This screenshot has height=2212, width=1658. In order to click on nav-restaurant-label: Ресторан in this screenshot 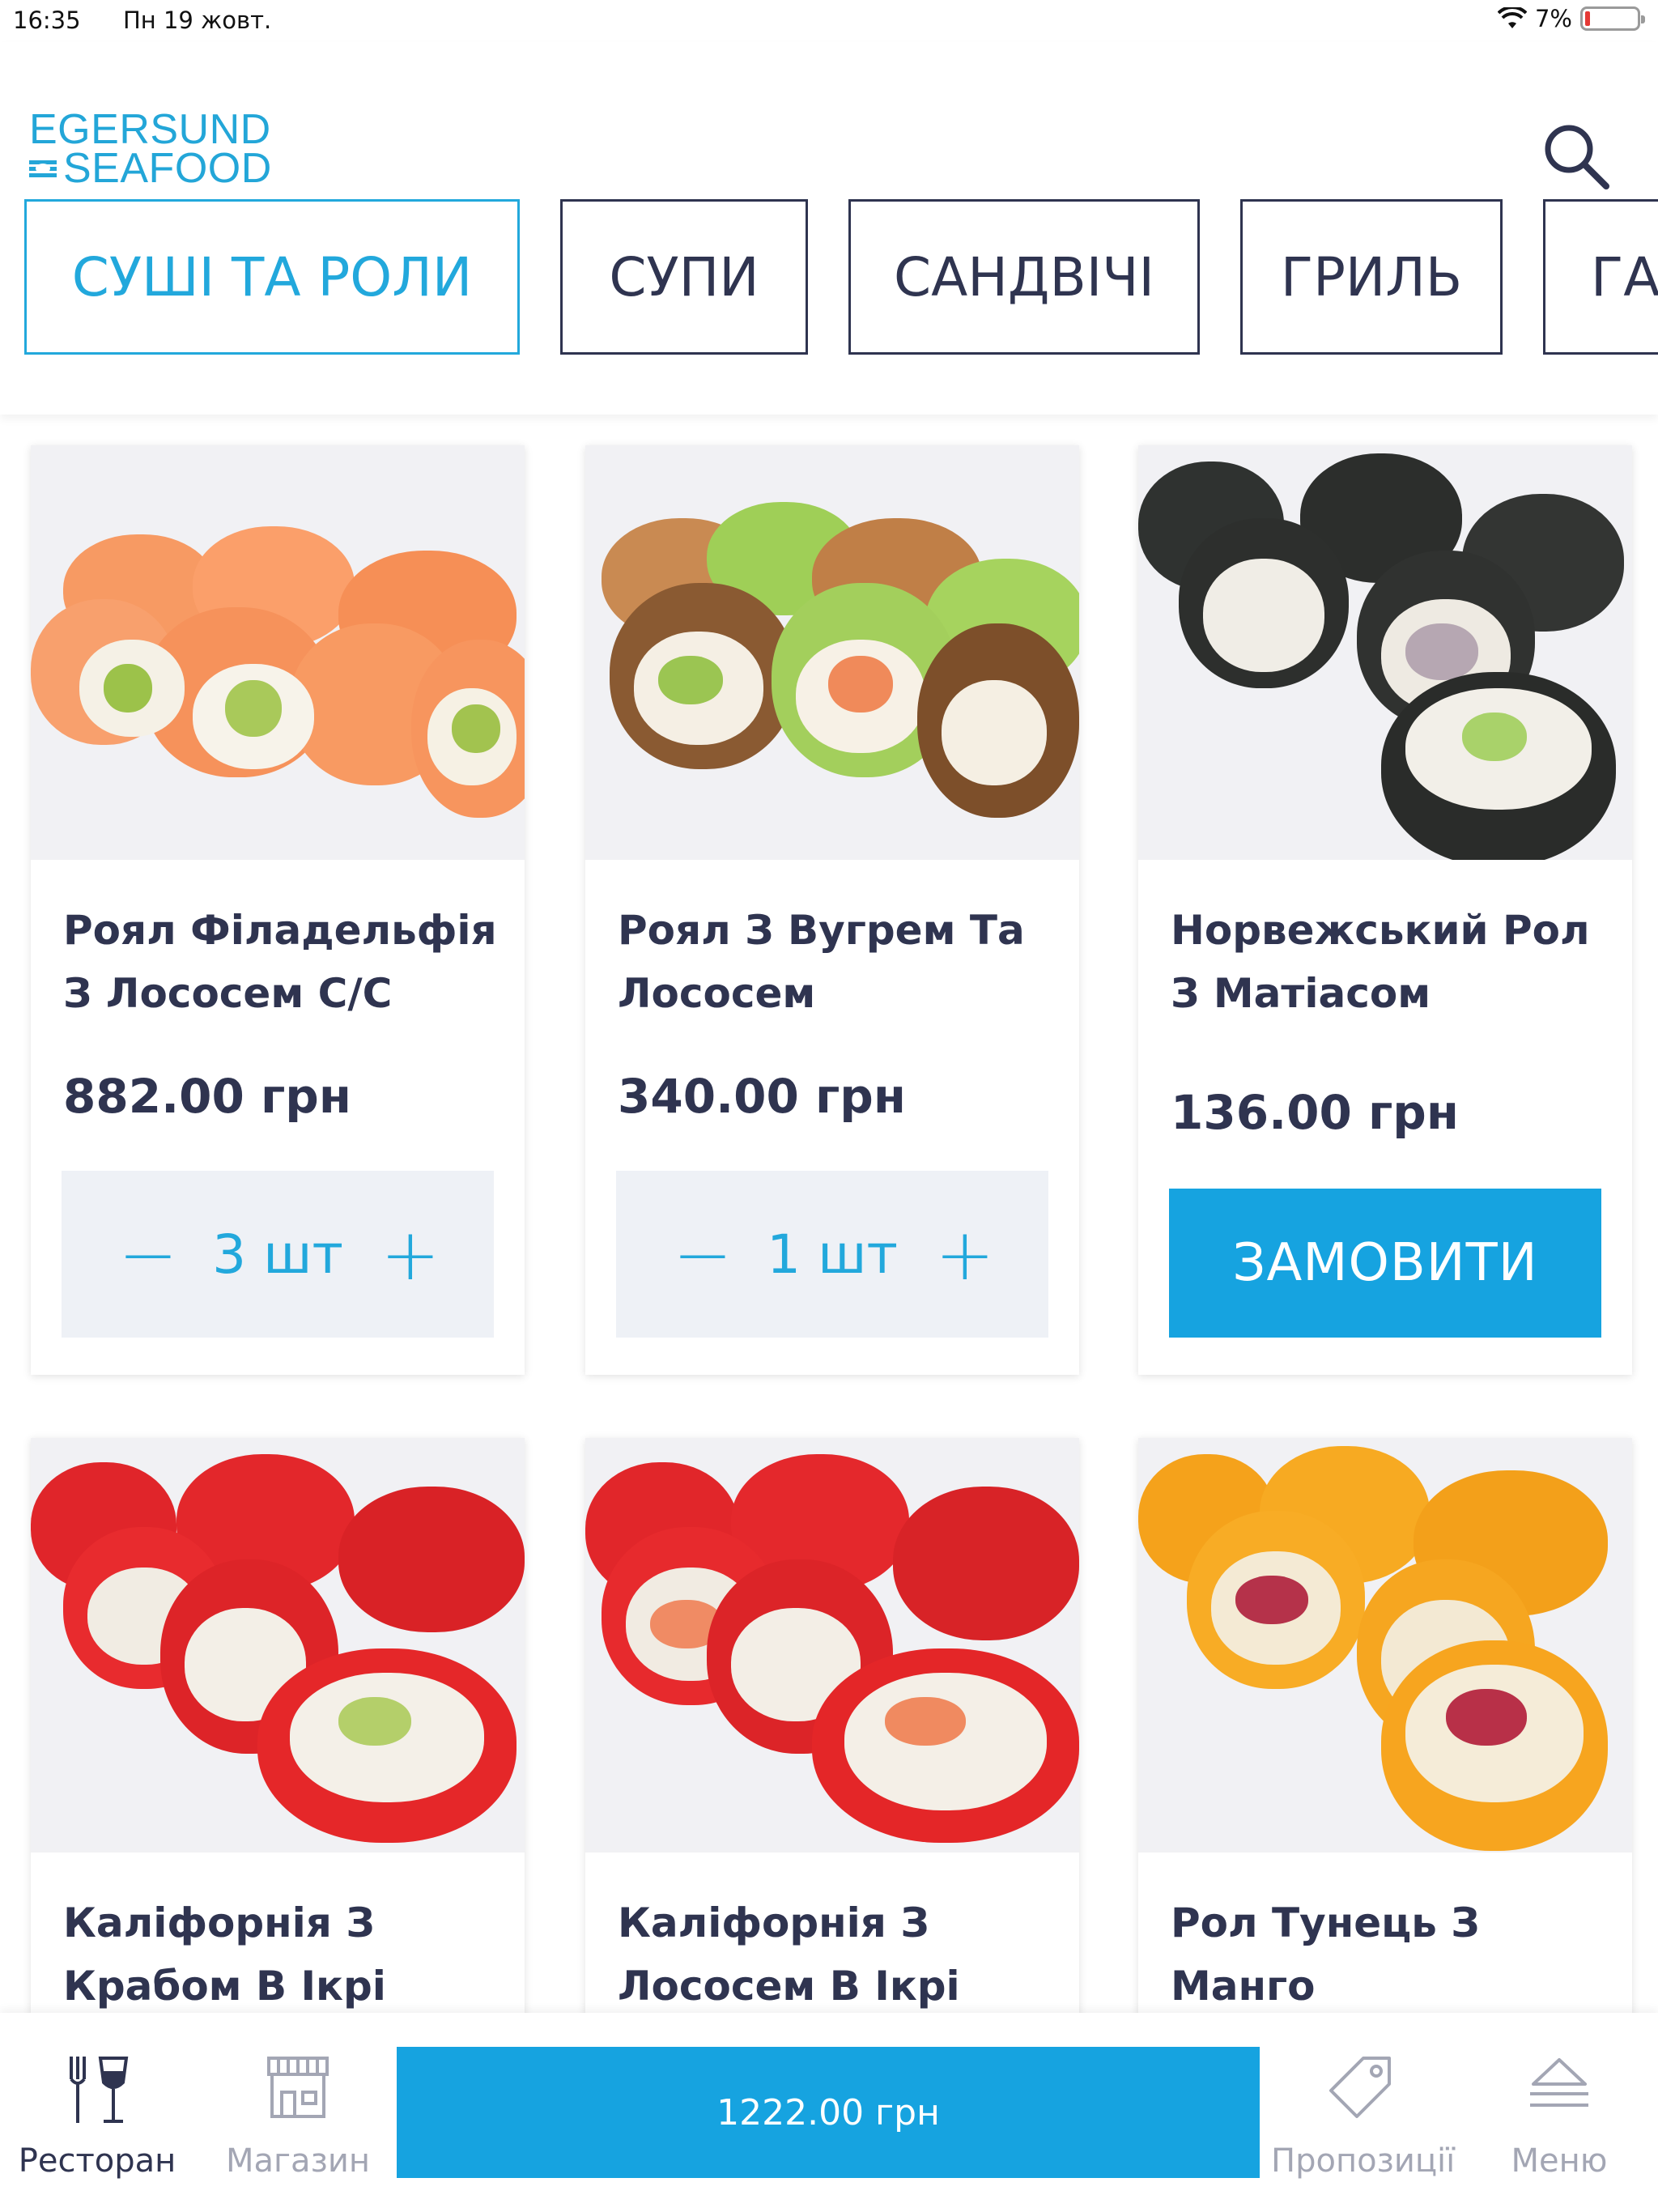, I will do `click(97, 2161)`.